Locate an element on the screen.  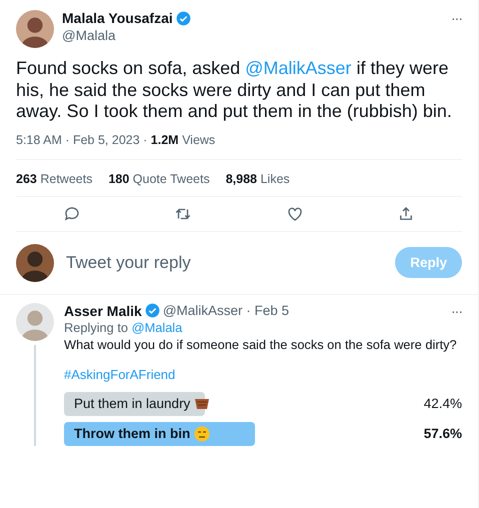
reply-text: What would you do if someone said the socks on the sofa were dirty? is located at coordinates (261, 344).